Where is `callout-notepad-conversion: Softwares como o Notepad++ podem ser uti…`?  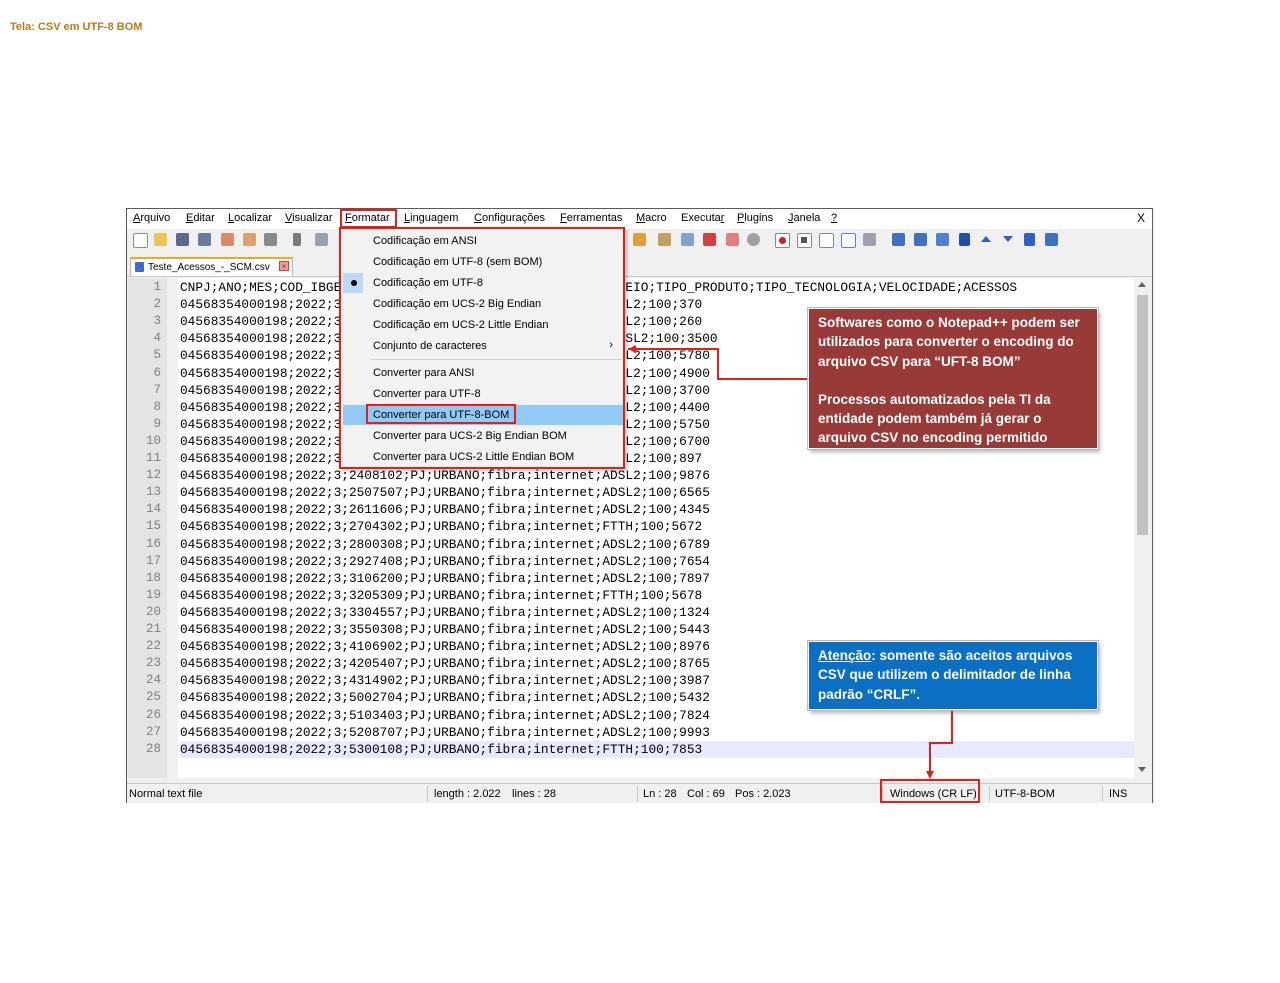
callout-notepad-conversion: Softwares como o Notepad++ podem ser uti… is located at coordinates (953, 378).